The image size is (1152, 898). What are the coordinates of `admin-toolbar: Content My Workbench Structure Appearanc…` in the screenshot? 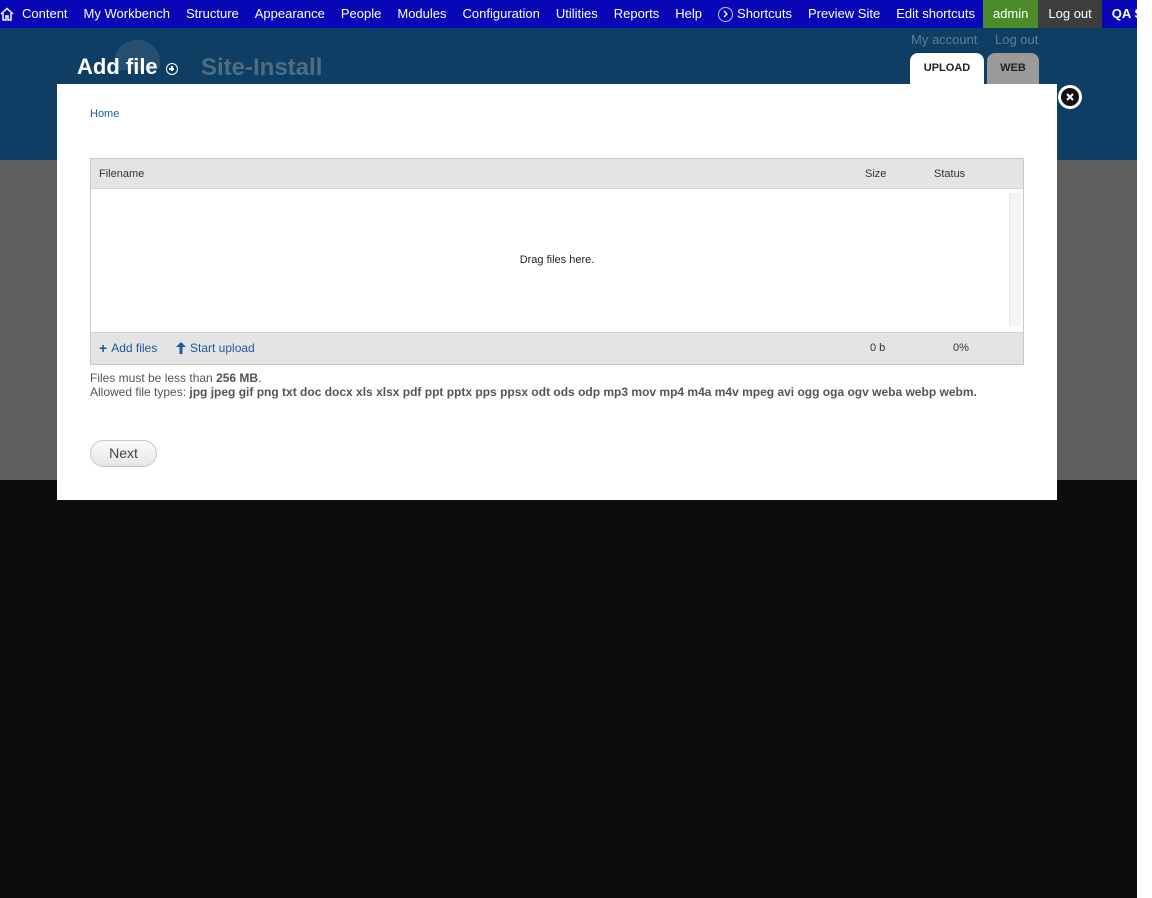 It's located at (576, 14).